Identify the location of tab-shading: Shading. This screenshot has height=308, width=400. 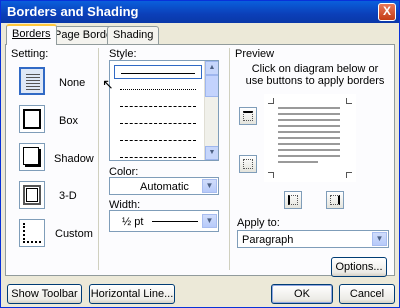
(133, 35).